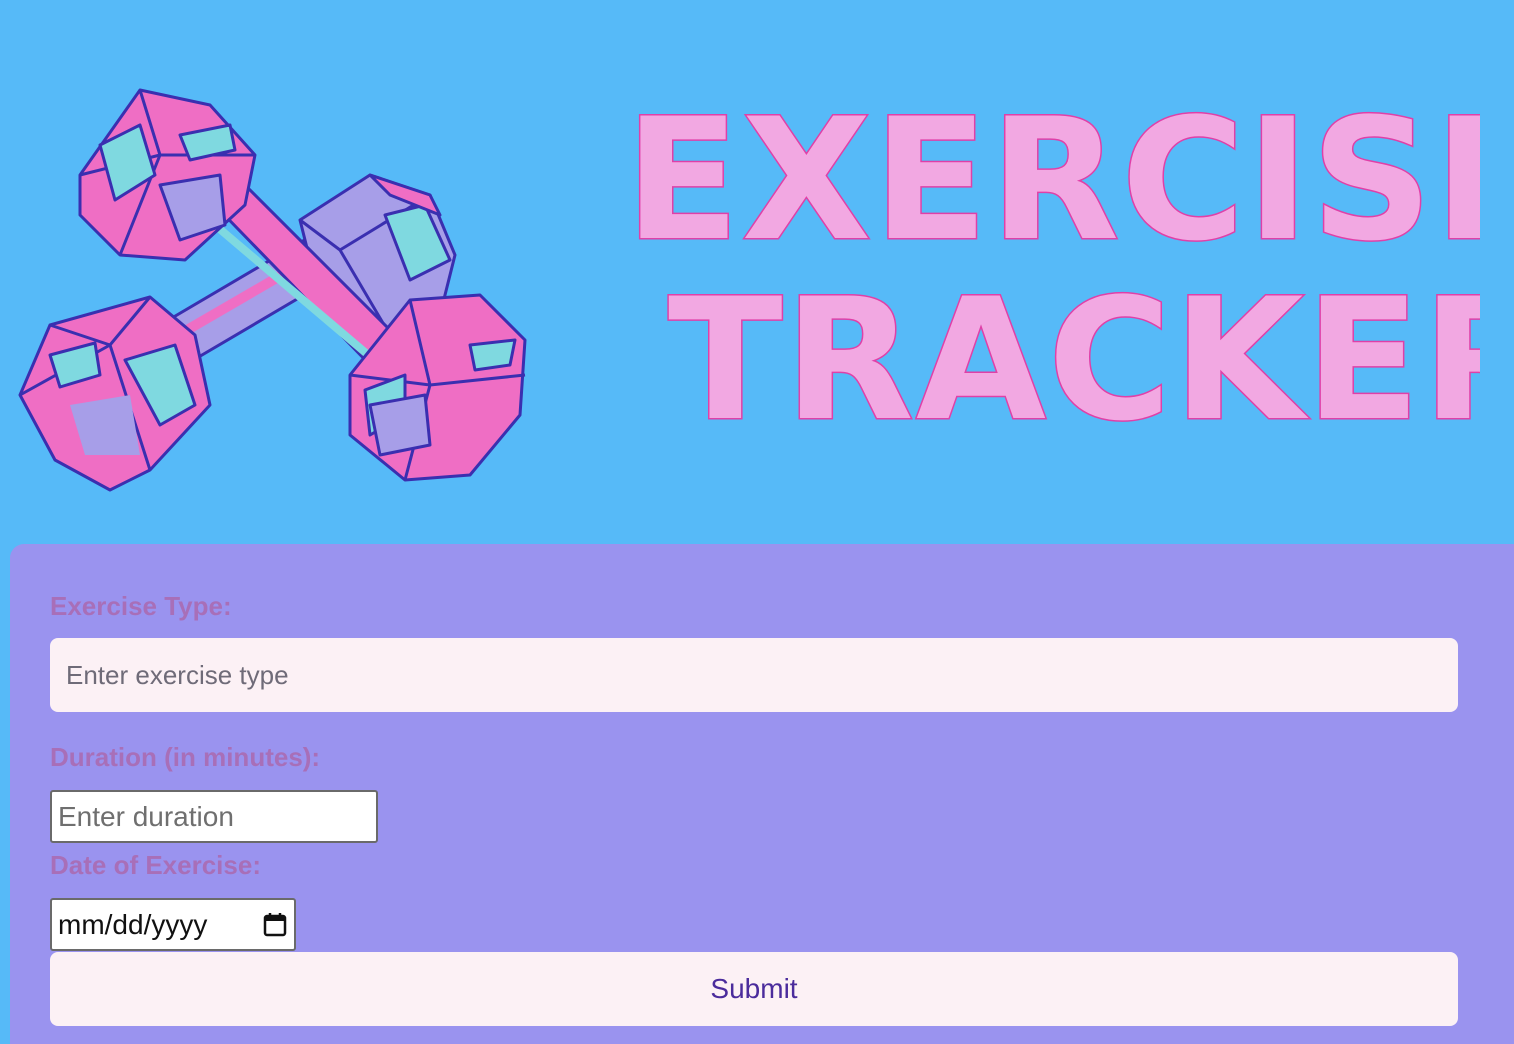 The height and width of the screenshot is (1044, 1514). What do you see at coordinates (214, 816) in the screenshot?
I see `duration-input` at bounding box center [214, 816].